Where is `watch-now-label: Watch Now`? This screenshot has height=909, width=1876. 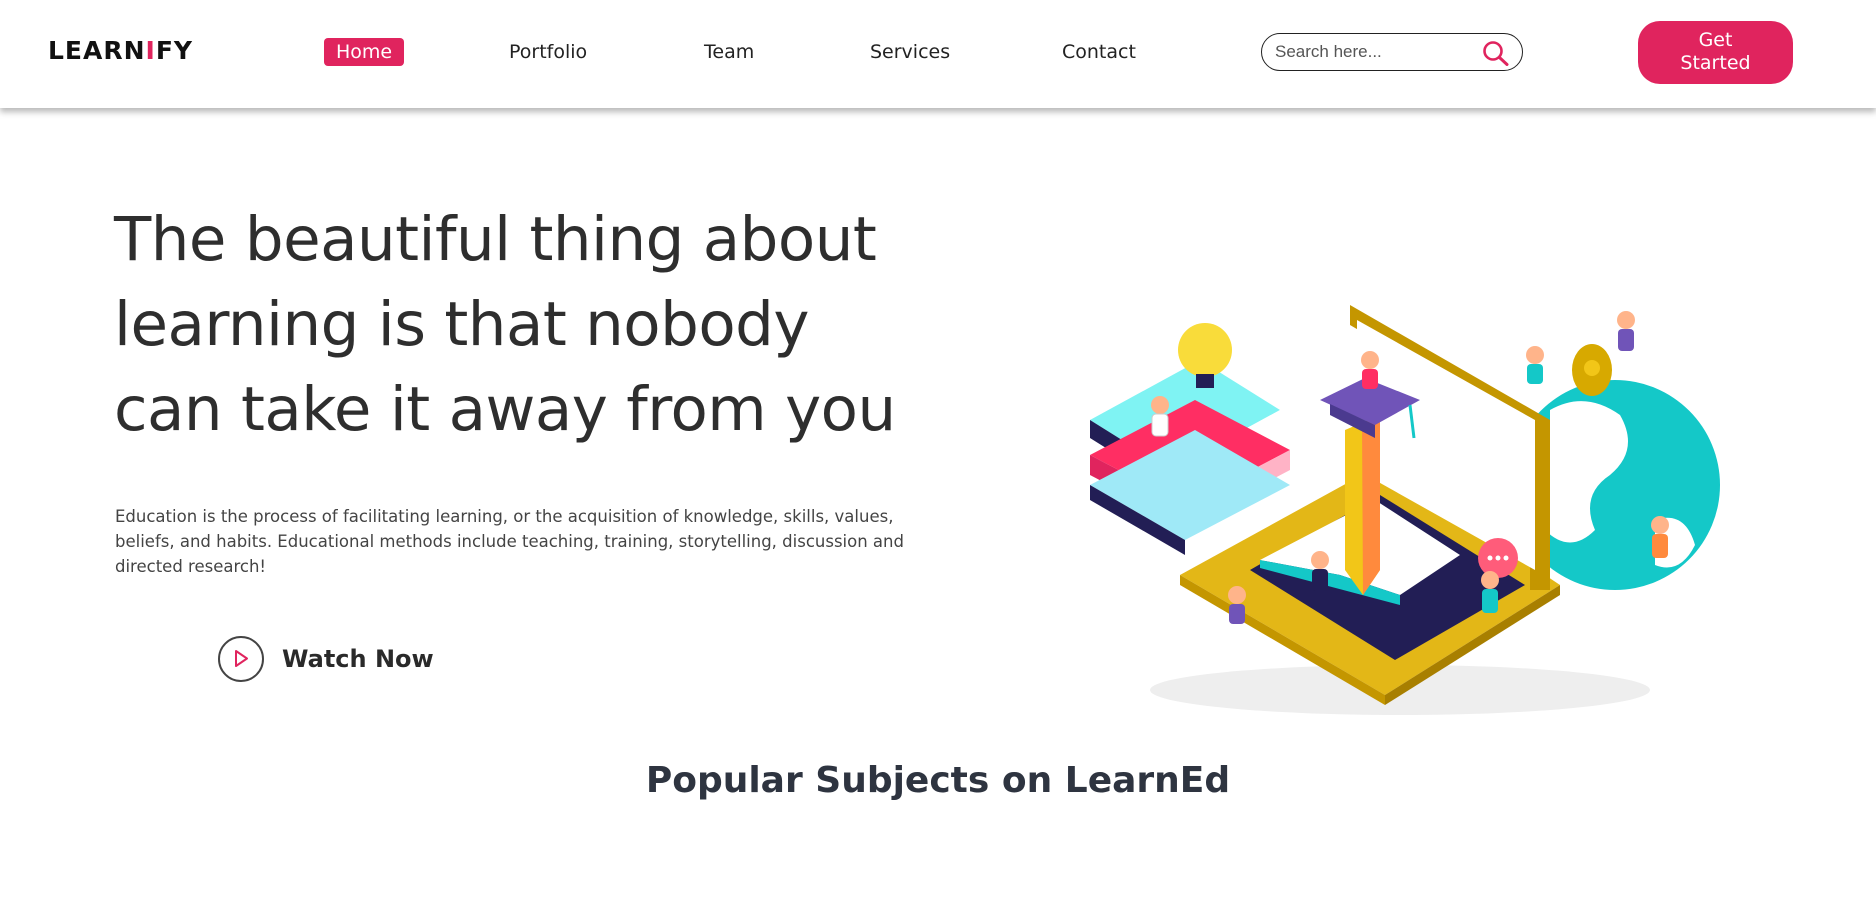 watch-now-label: Watch Now is located at coordinates (358, 659).